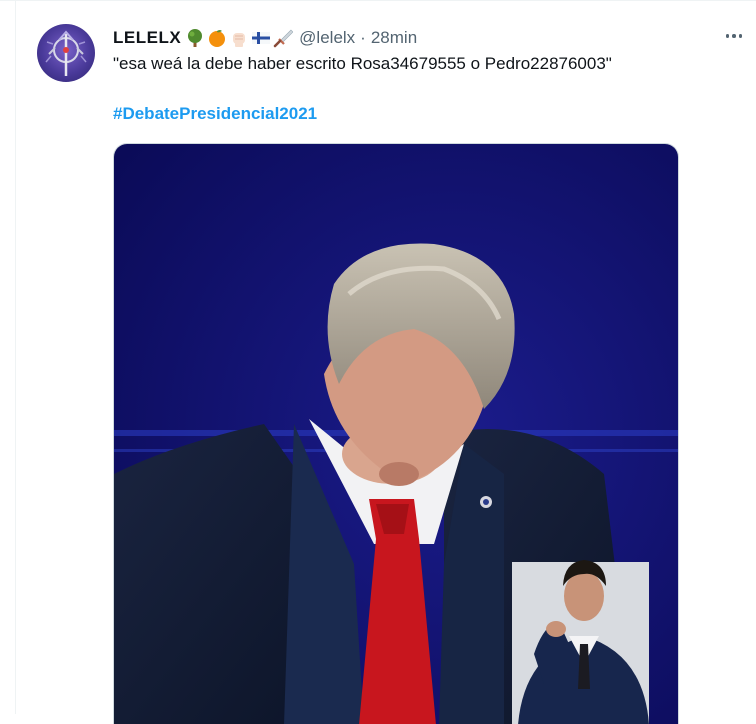 Image resolution: width=756 pixels, height=724 pixels. Describe the element at coordinates (261, 38) in the screenshot. I see `finland-flag-icon` at that location.